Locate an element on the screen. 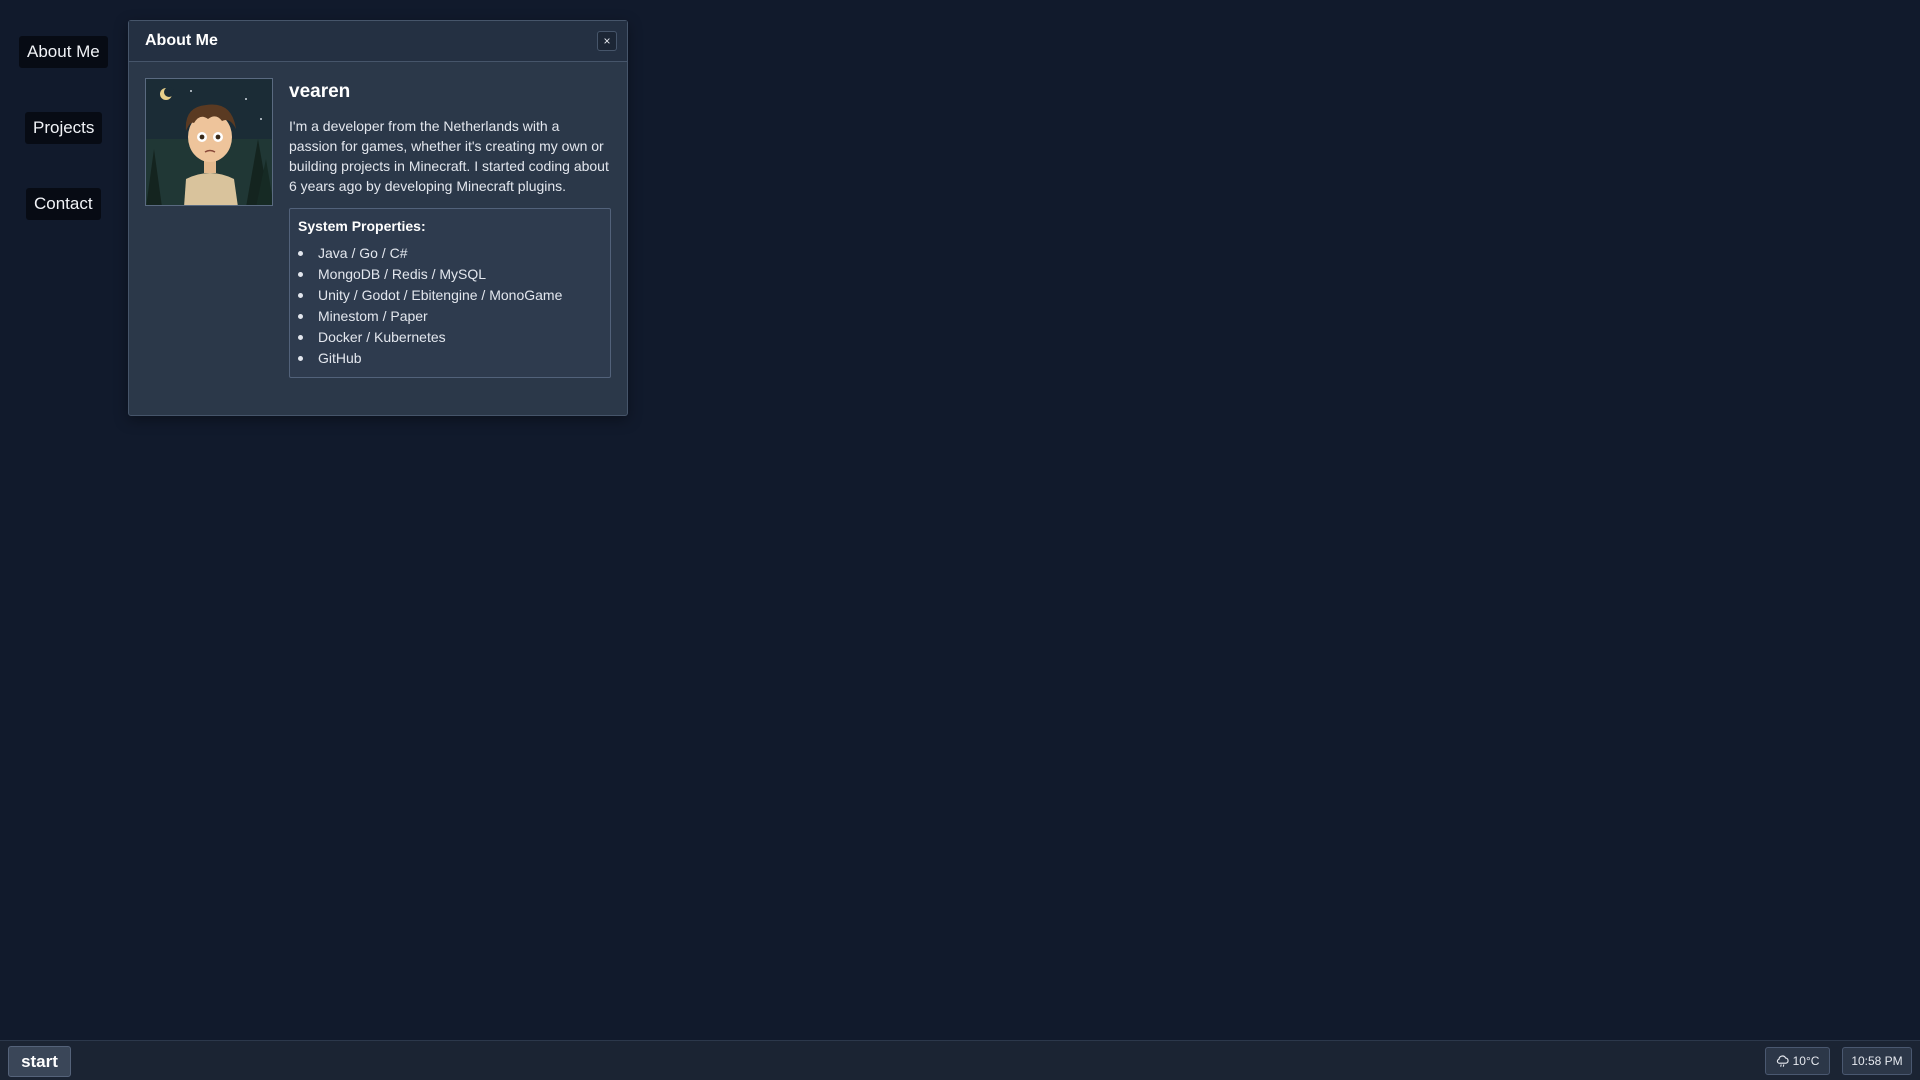 This screenshot has width=1920, height=1080. system-properties-title: System Properties: is located at coordinates (362, 226).